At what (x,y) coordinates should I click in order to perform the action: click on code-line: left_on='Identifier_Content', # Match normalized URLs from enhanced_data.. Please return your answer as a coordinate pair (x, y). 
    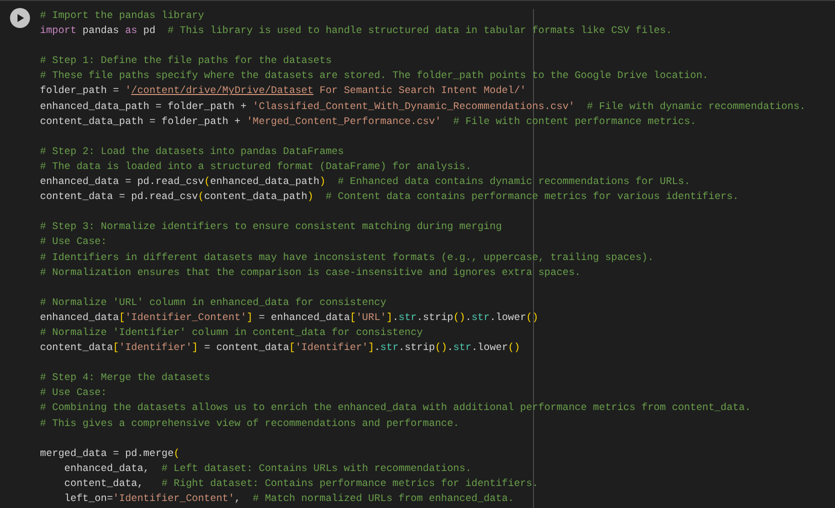
    Looking at the image, I should click on (288, 499).